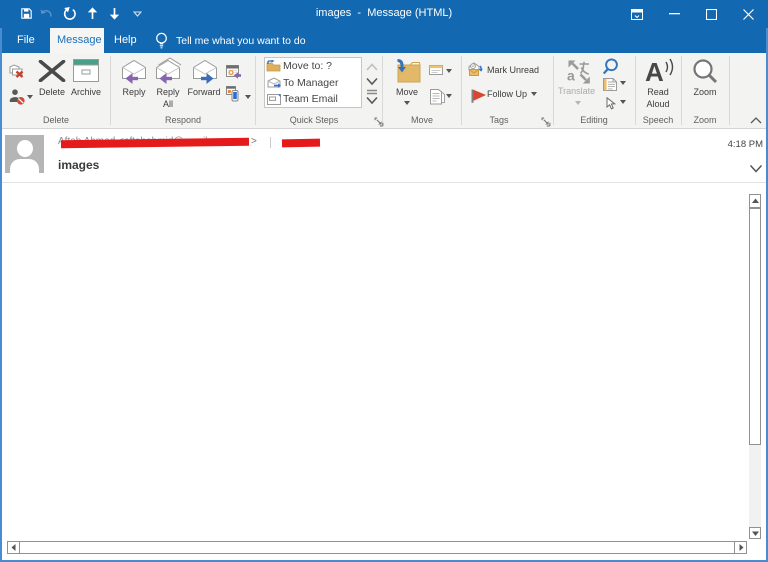 The image size is (768, 562). Describe the element at coordinates (654, 71) in the screenshot. I see `svg-text: A` at that location.